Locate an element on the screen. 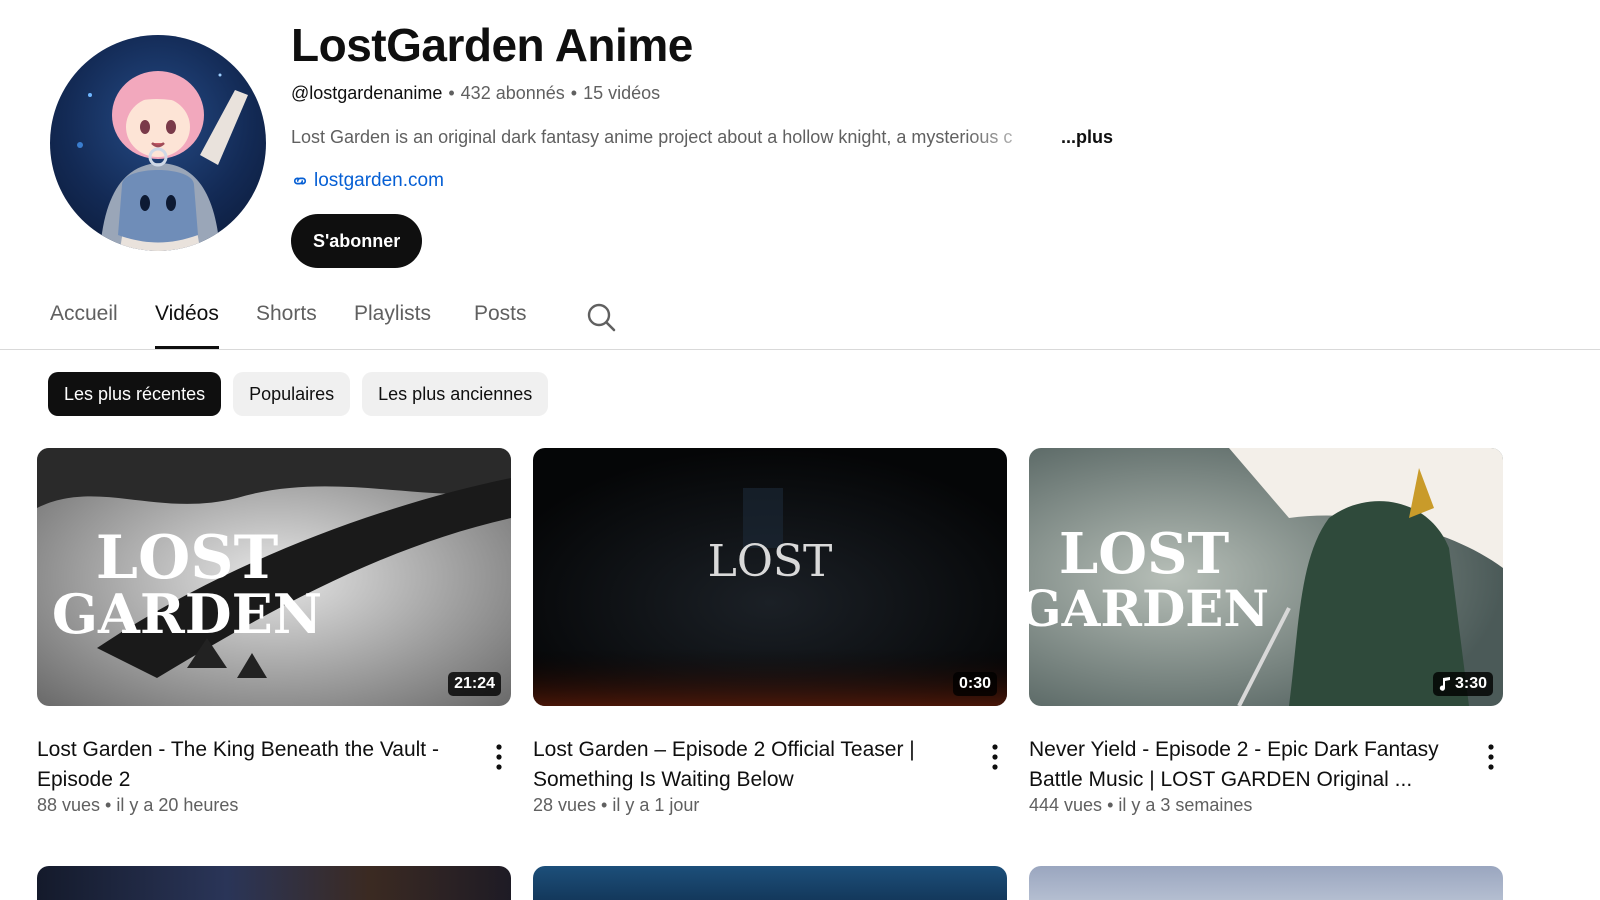 The image size is (1600, 900). music-note-icon is located at coordinates (1444, 684).